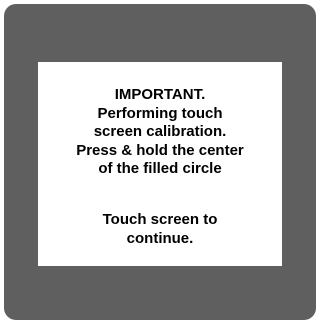 The width and height of the screenshot is (321, 324). Describe the element at coordinates (160, 150) in the screenshot. I see `instruction-line-press-hold: Press & hold the center` at that location.